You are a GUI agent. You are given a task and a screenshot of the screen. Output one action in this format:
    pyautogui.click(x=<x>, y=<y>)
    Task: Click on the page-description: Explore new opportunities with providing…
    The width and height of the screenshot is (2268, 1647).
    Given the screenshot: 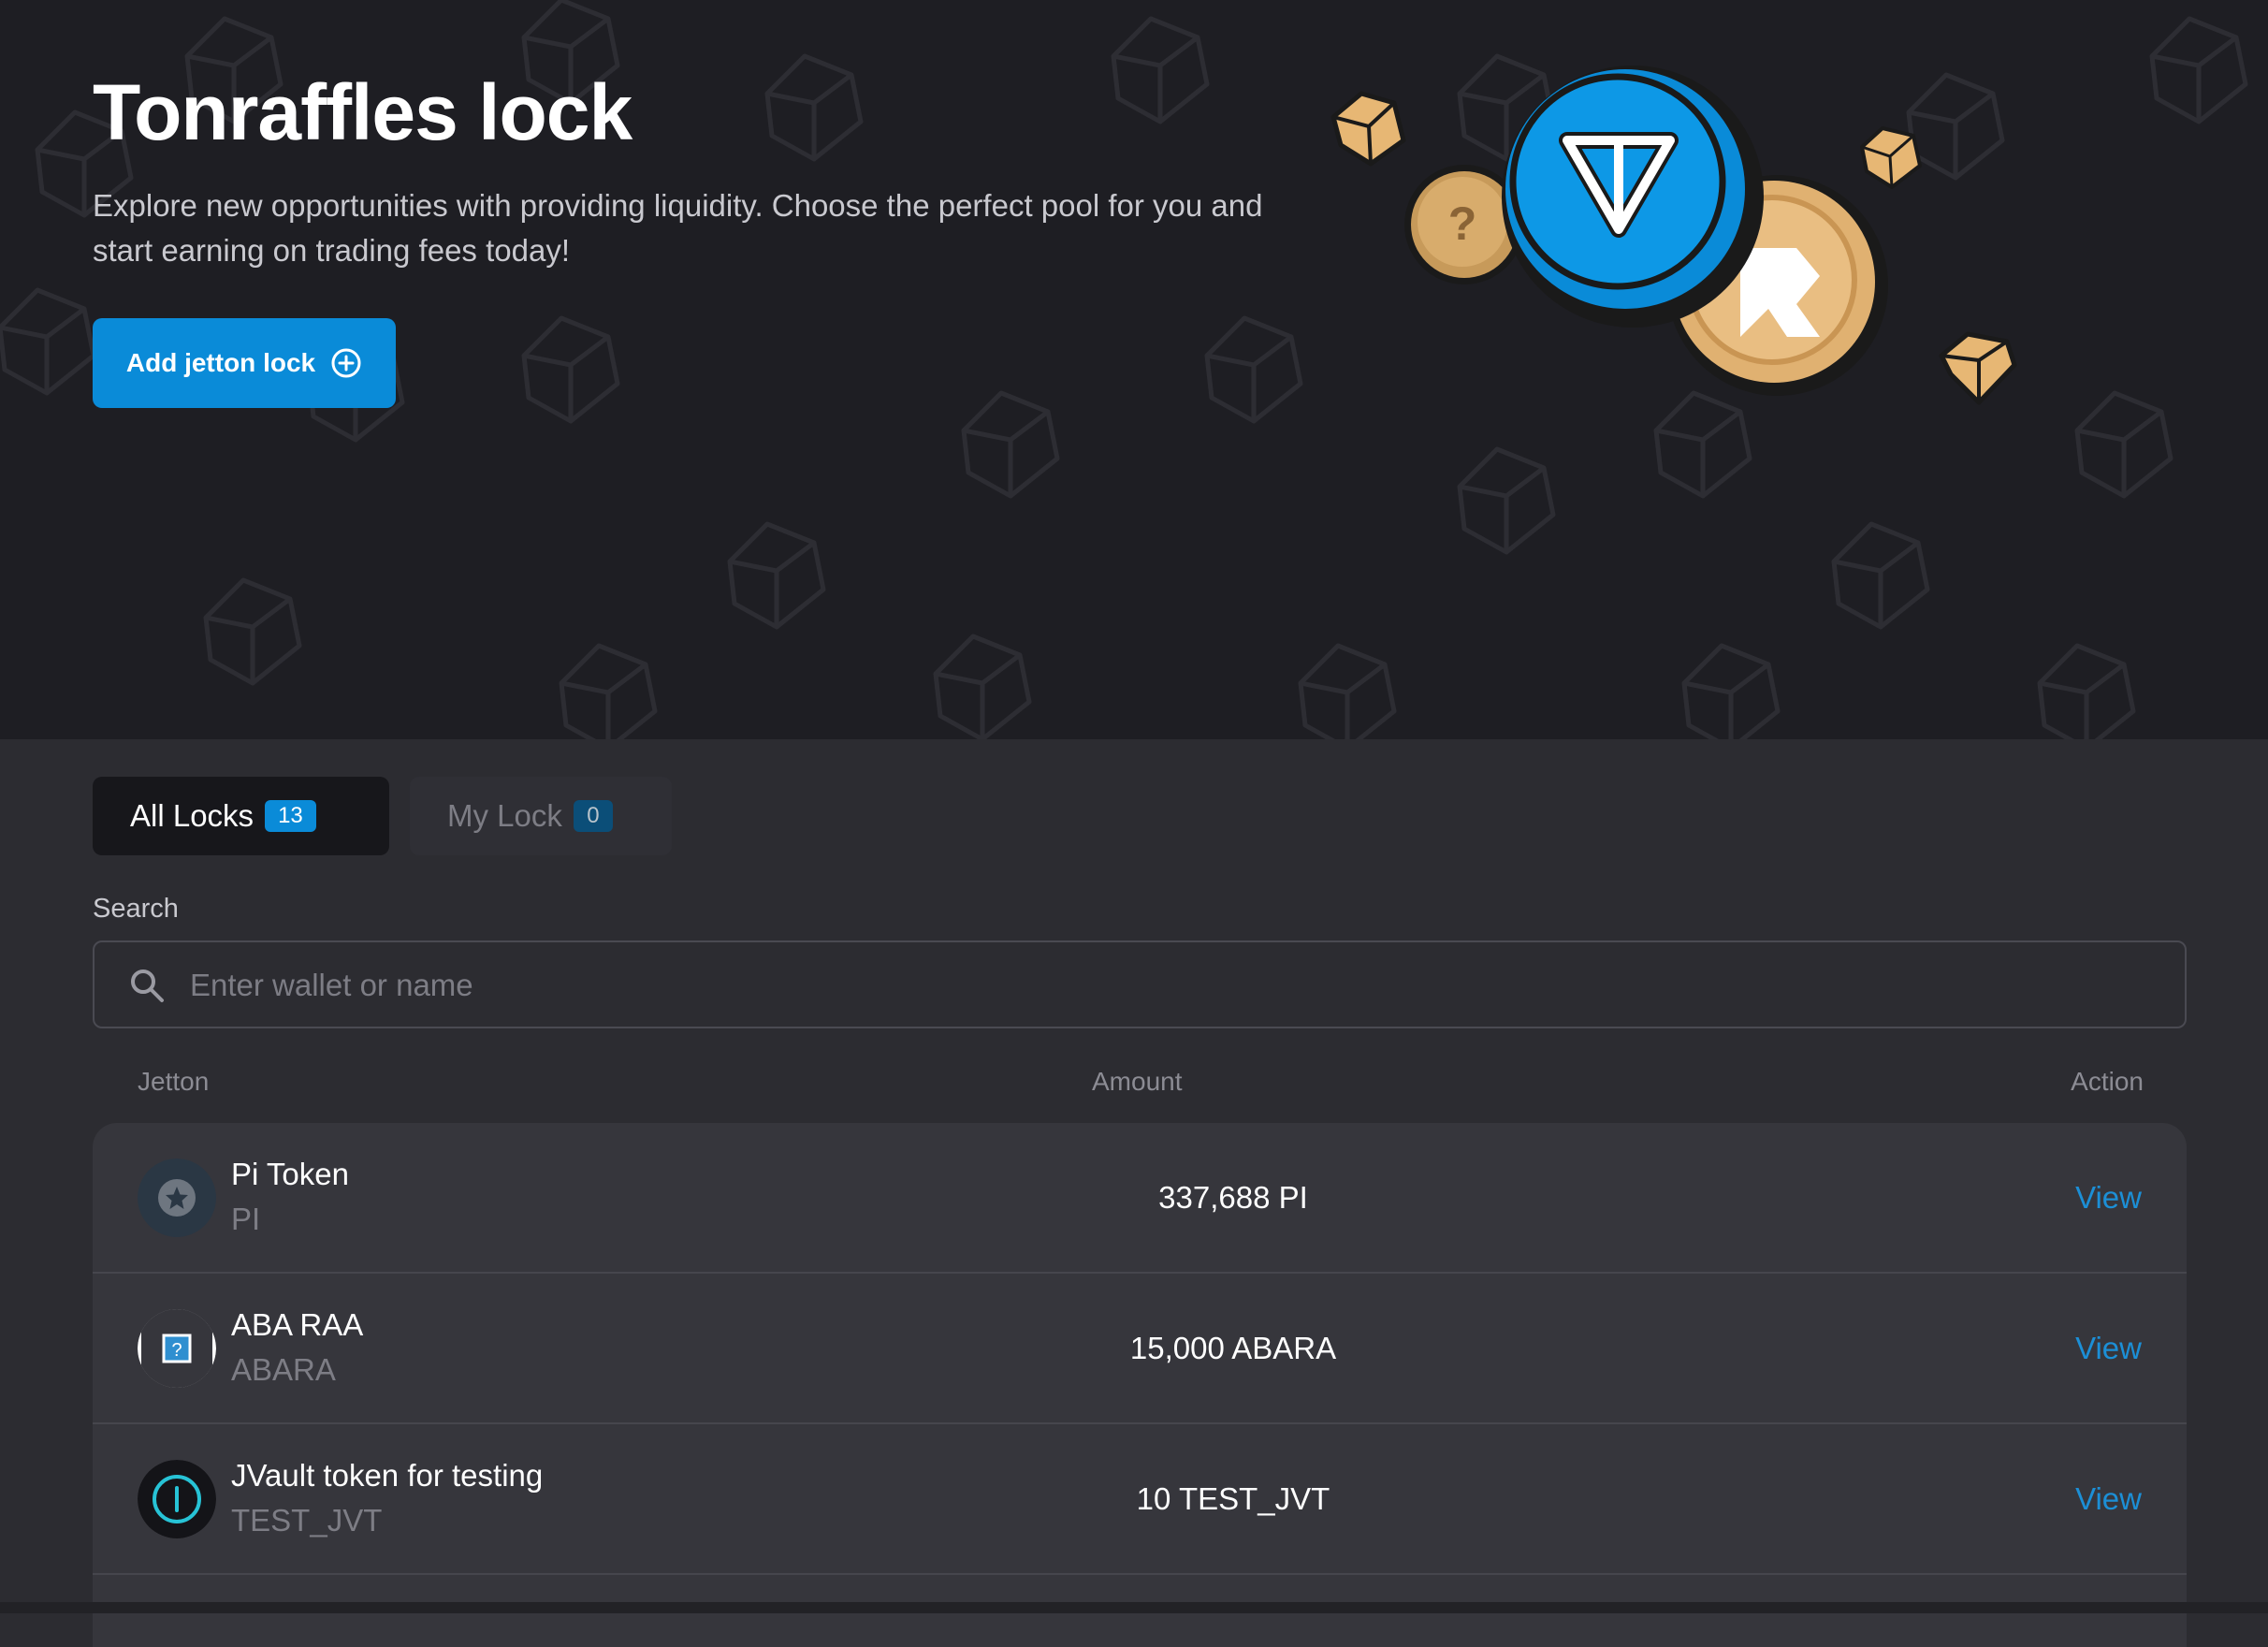 What is the action you would take?
    pyautogui.click(x=678, y=228)
    